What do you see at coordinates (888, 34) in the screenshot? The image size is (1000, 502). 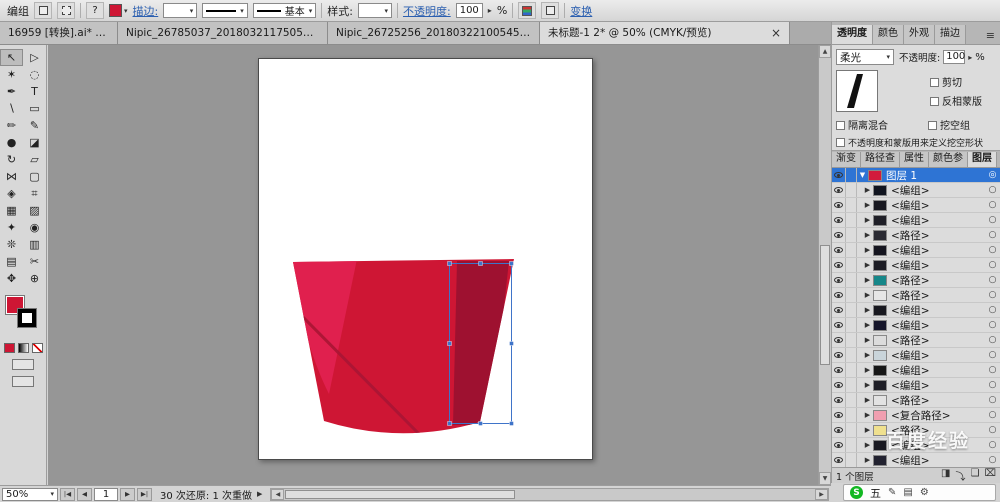 I see `tab-color: 颜色` at bounding box center [888, 34].